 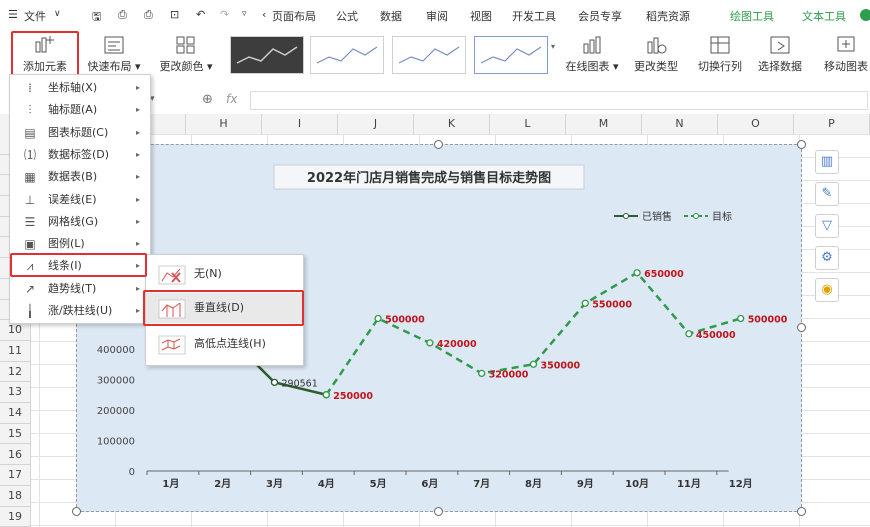 What do you see at coordinates (30, 88) in the screenshot?
I see `axis-icon: ⁞` at bounding box center [30, 88].